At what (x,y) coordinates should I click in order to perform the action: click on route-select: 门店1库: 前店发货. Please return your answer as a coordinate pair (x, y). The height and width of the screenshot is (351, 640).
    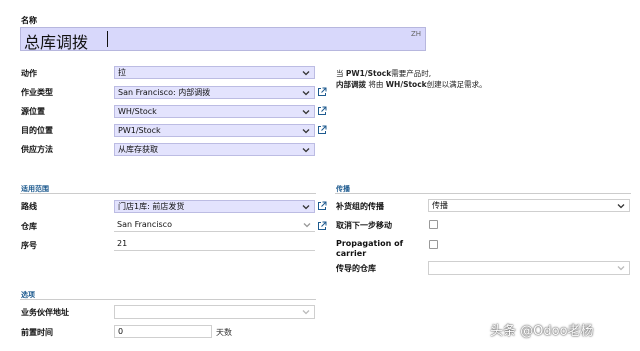
    Looking at the image, I should click on (214, 206).